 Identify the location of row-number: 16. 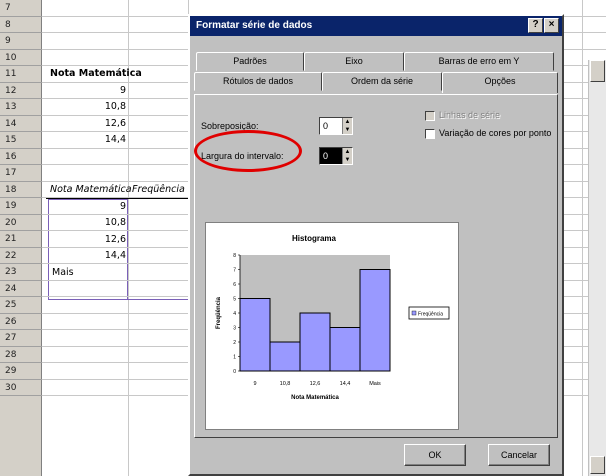
(21, 157).